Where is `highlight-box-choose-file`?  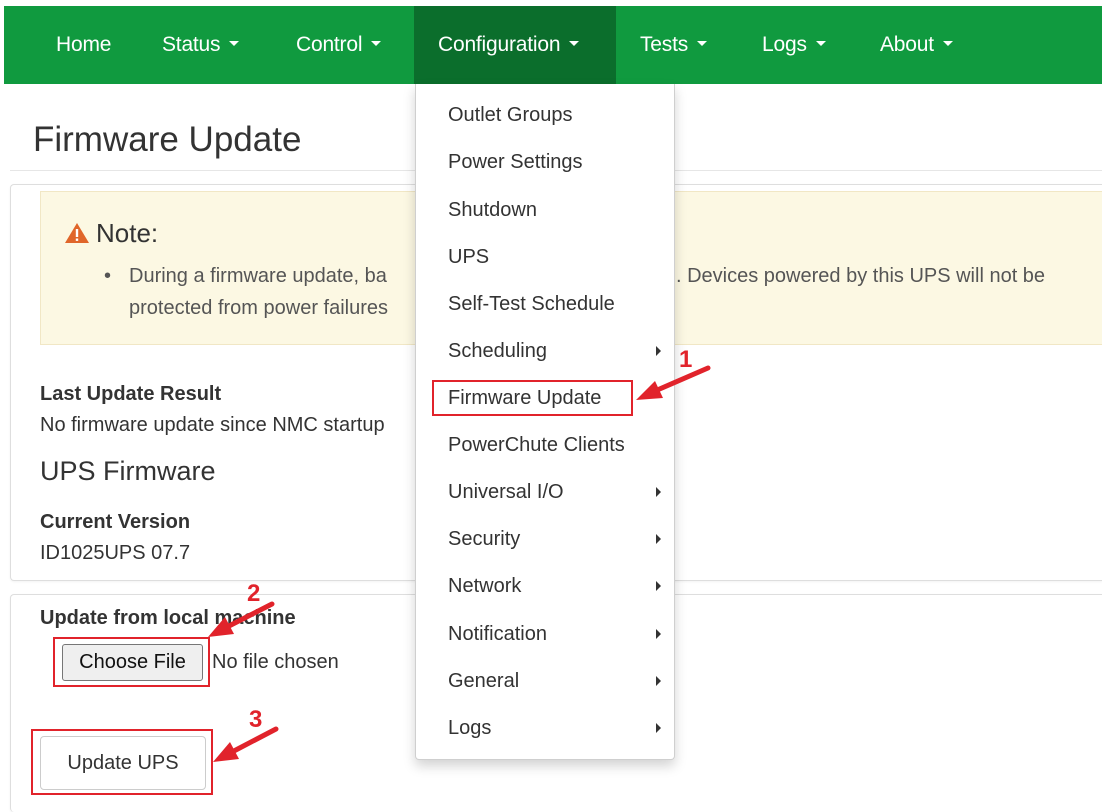
highlight-box-choose-file is located at coordinates (131, 662).